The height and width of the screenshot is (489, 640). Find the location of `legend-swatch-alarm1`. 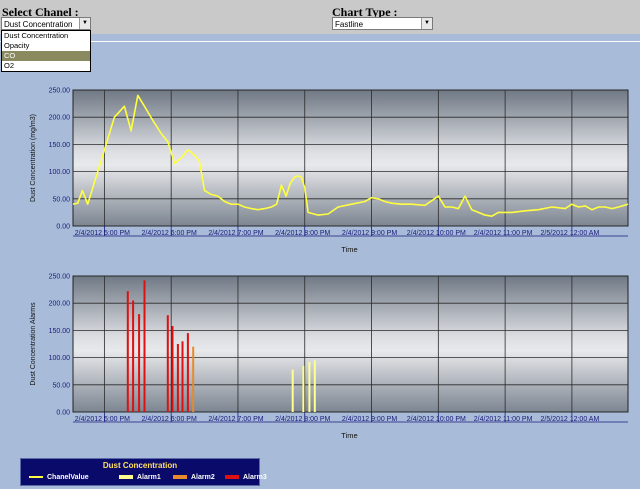

legend-swatch-alarm1 is located at coordinates (126, 477).